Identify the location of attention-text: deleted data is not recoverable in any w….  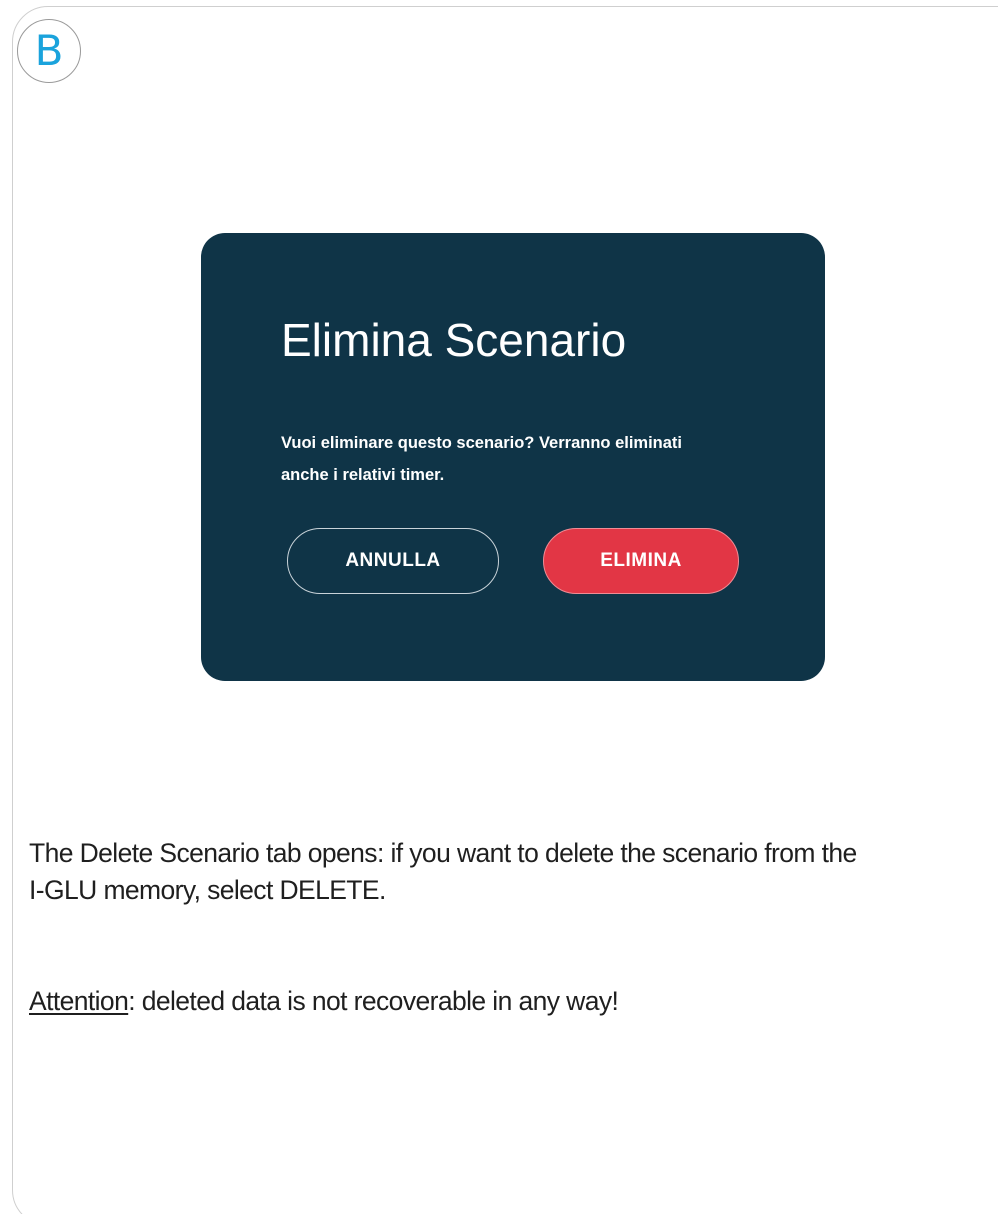
(376, 1001).